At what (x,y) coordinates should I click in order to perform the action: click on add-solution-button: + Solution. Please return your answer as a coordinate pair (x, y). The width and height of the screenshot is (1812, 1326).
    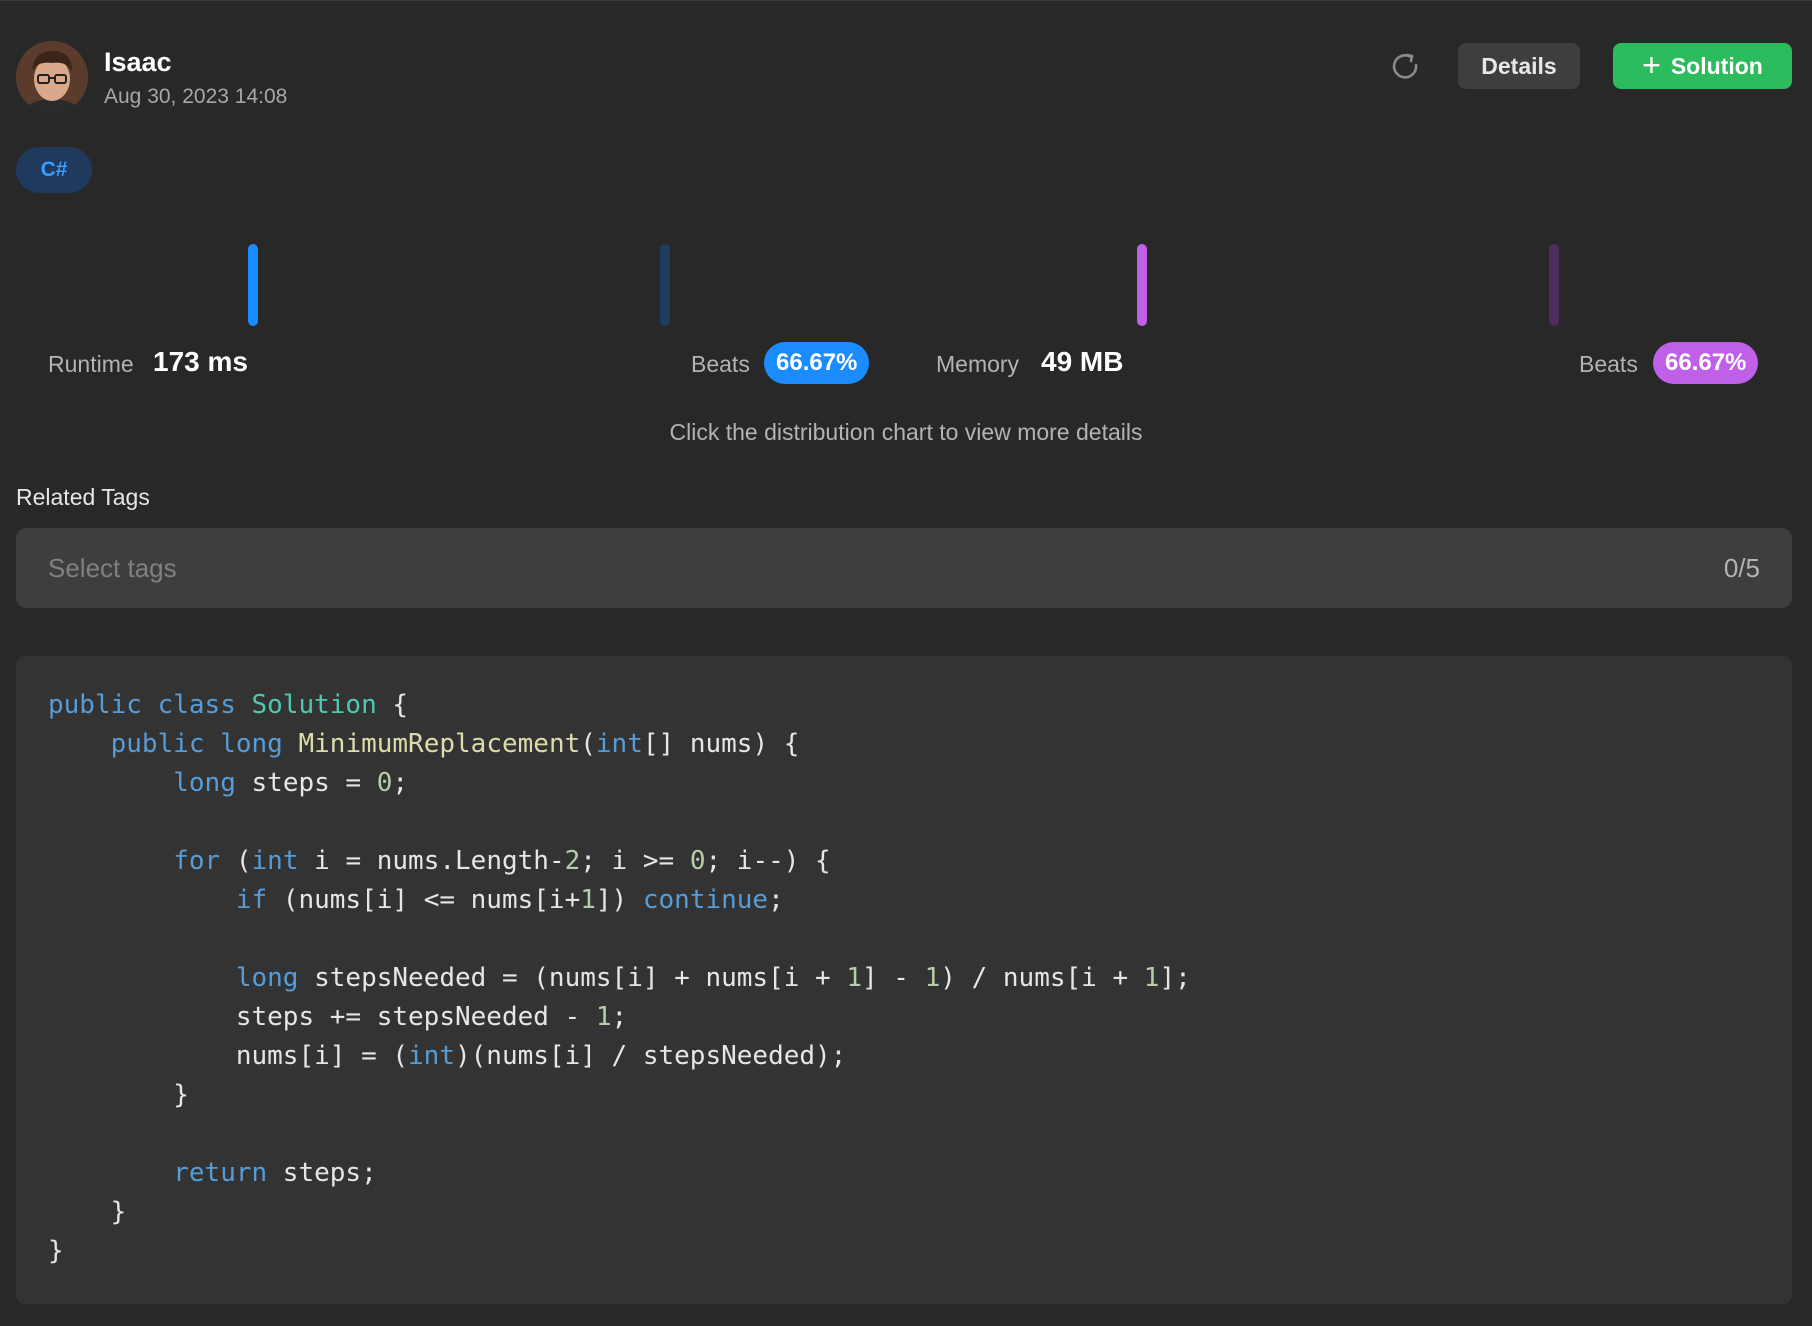
    Looking at the image, I should click on (1702, 66).